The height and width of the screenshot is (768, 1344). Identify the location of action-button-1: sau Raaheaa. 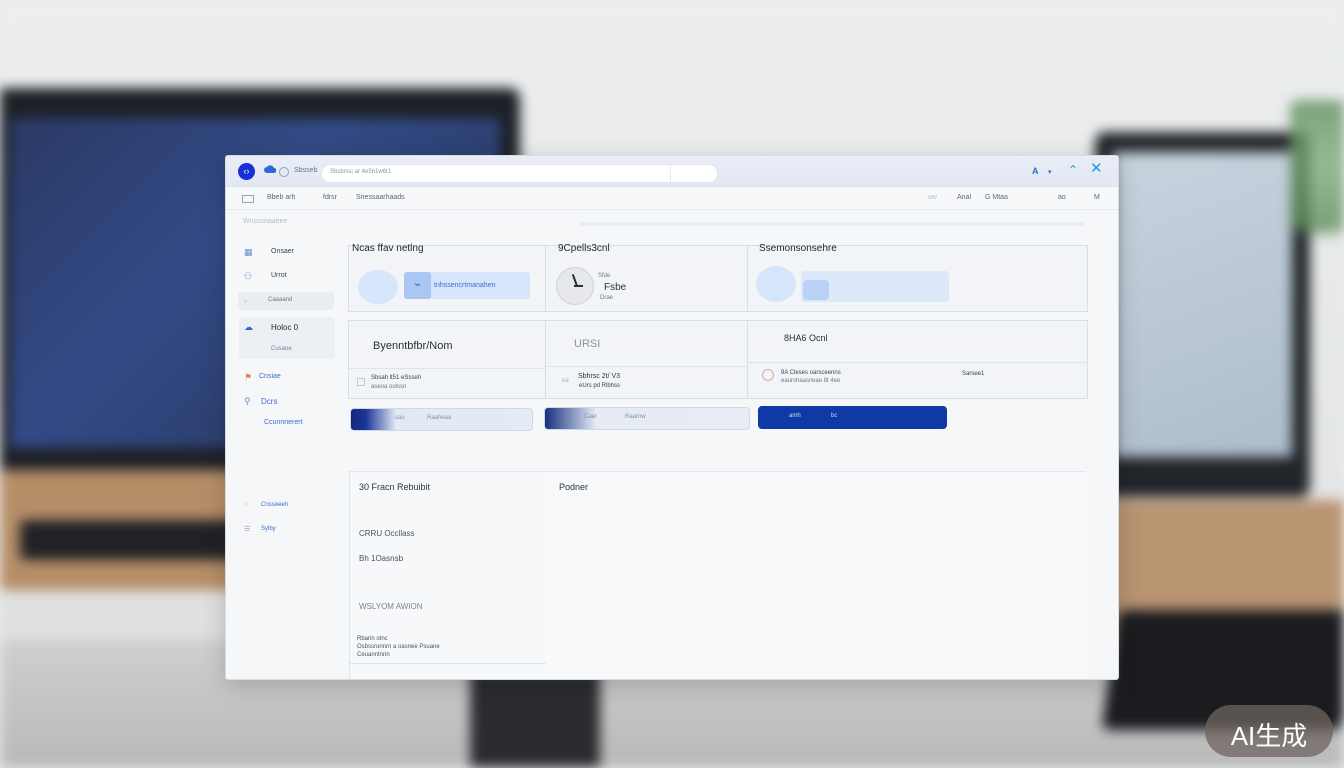
(441, 419).